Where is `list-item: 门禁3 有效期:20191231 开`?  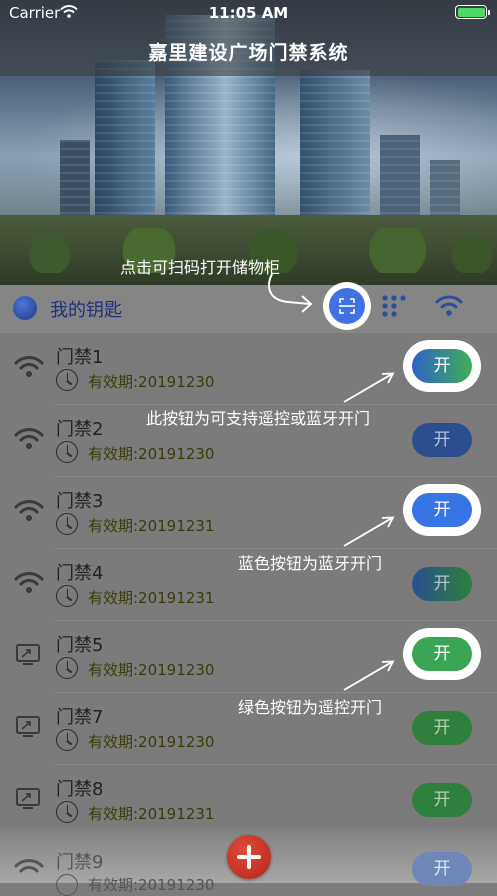 list-item: 门禁3 有效期:20191231 开 is located at coordinates (248, 513).